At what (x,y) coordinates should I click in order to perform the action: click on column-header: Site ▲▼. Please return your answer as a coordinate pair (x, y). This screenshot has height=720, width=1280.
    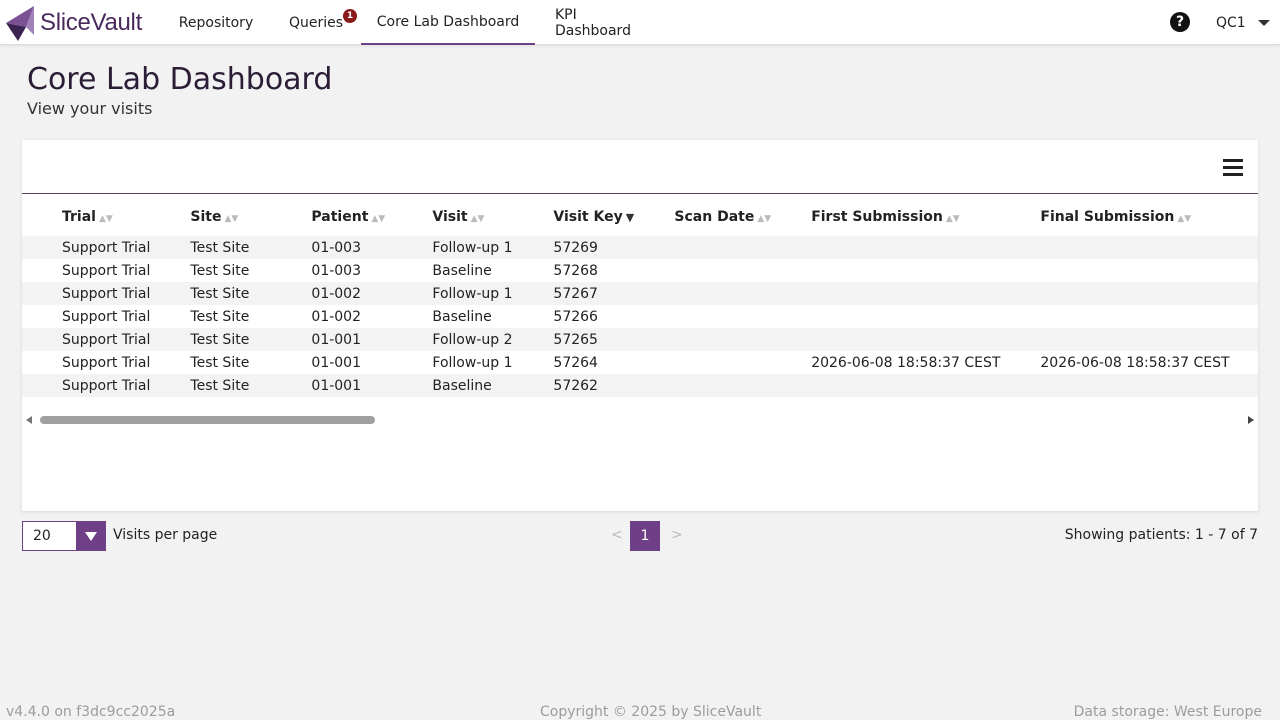
    Looking at the image, I should click on (210, 221).